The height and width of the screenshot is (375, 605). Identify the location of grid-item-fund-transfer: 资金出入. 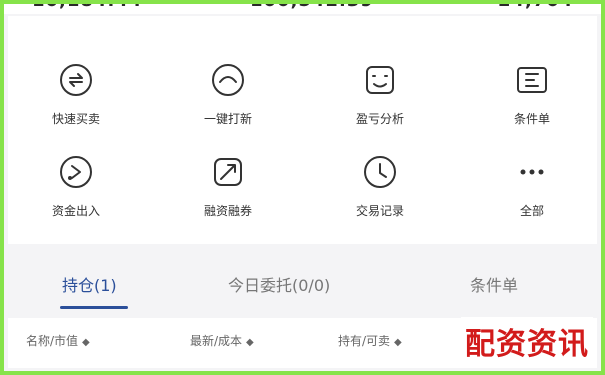
(76, 192).